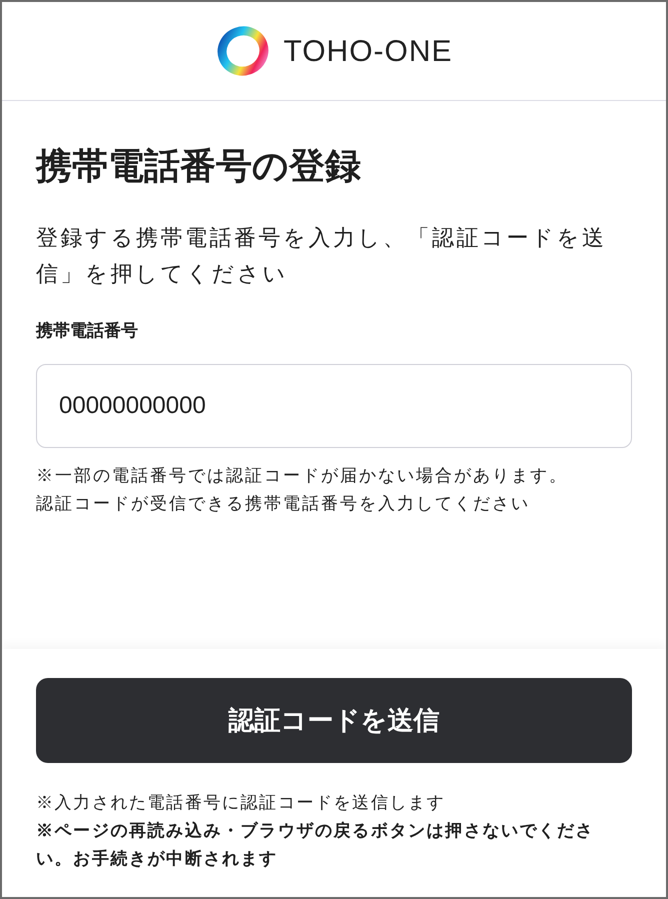 Image resolution: width=668 pixels, height=899 pixels. I want to click on brand-name: TOHO-ONE, so click(368, 52).